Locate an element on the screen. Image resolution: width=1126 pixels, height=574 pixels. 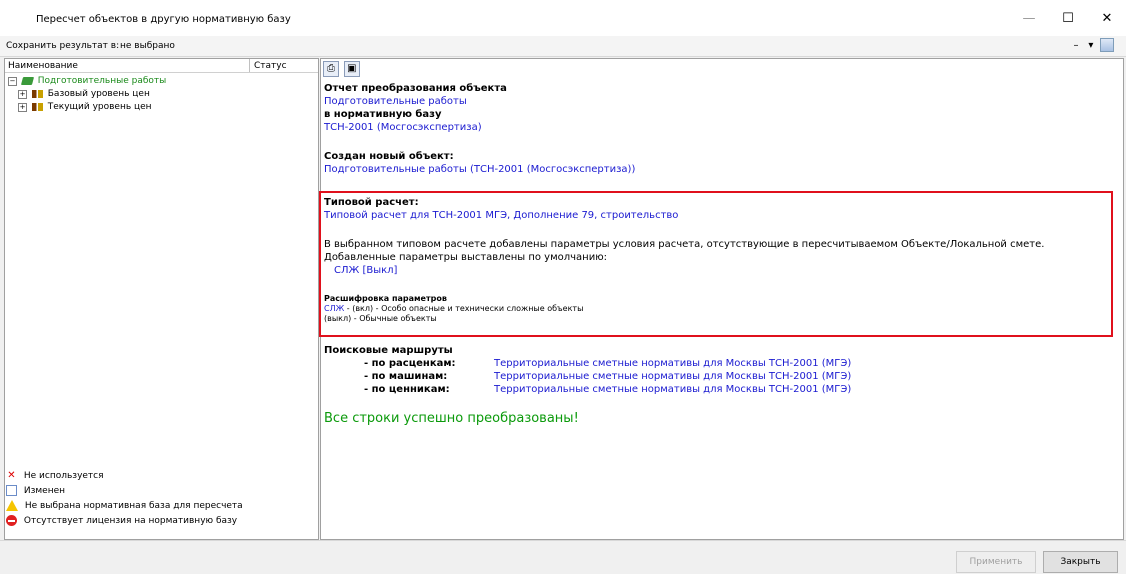
report-heading: Отчет преобразования объекта is located at coordinates (415, 88).